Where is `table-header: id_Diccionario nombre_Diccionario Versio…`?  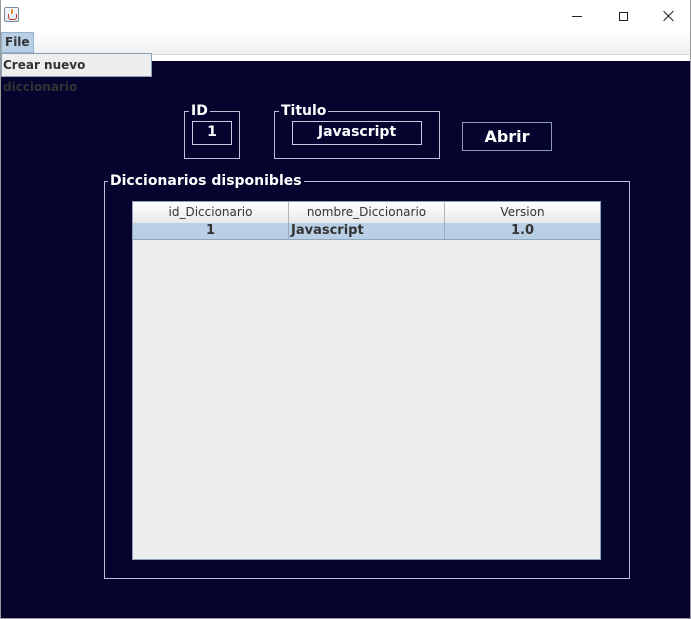
table-header: id_Diccionario nombre_Diccionario Versio… is located at coordinates (366, 213).